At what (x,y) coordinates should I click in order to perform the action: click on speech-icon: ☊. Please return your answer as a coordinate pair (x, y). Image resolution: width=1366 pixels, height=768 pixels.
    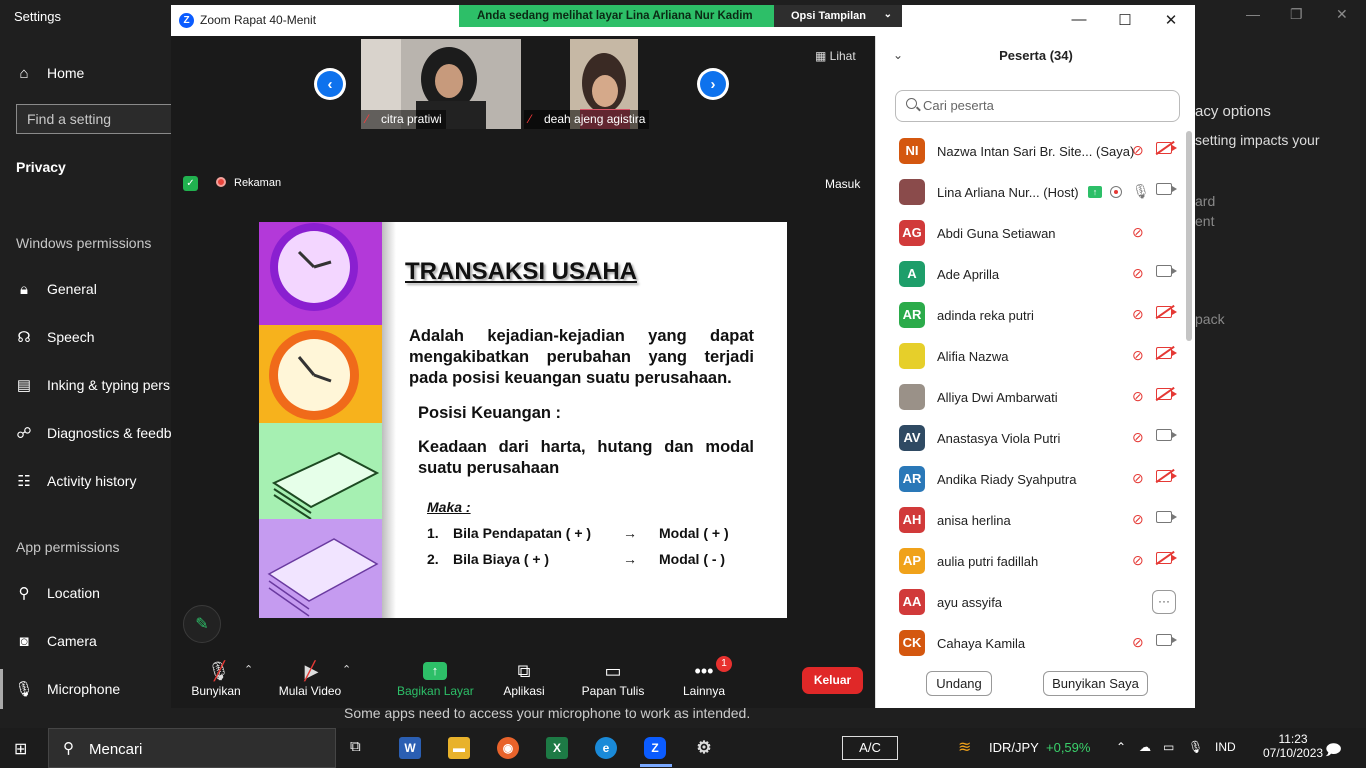
    Looking at the image, I should click on (24, 337).